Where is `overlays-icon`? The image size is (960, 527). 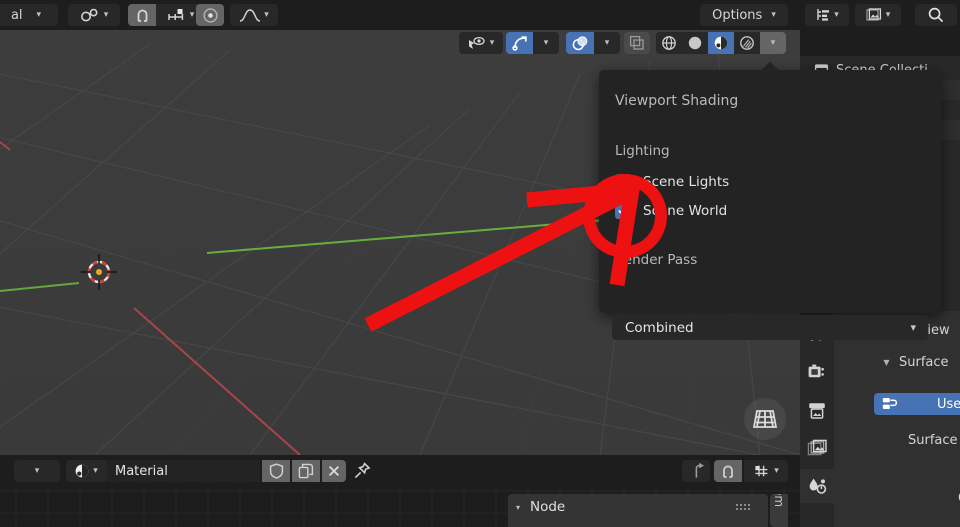 overlays-icon is located at coordinates (580, 43).